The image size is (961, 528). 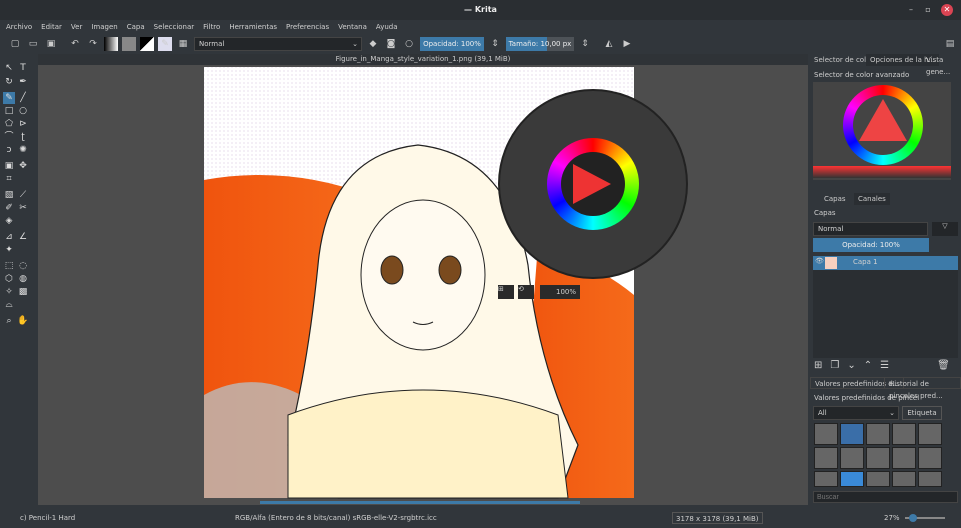 I want to click on mirror-vertical-icon: ▶, so click(x=627, y=44).